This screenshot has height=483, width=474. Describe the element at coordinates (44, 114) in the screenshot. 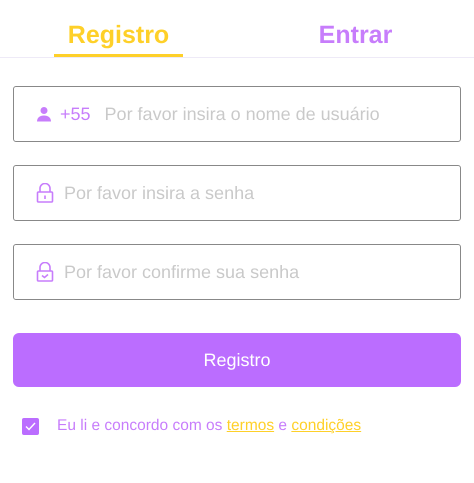

I see `user-icon` at that location.